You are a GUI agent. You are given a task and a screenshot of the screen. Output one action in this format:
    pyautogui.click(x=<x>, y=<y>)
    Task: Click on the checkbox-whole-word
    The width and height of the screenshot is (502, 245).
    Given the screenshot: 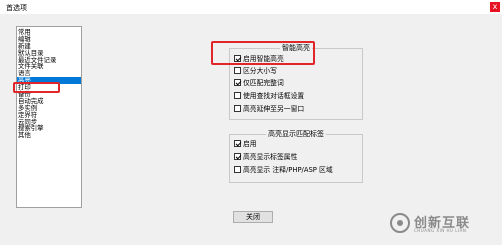 What is the action you would take?
    pyautogui.click(x=237, y=82)
    